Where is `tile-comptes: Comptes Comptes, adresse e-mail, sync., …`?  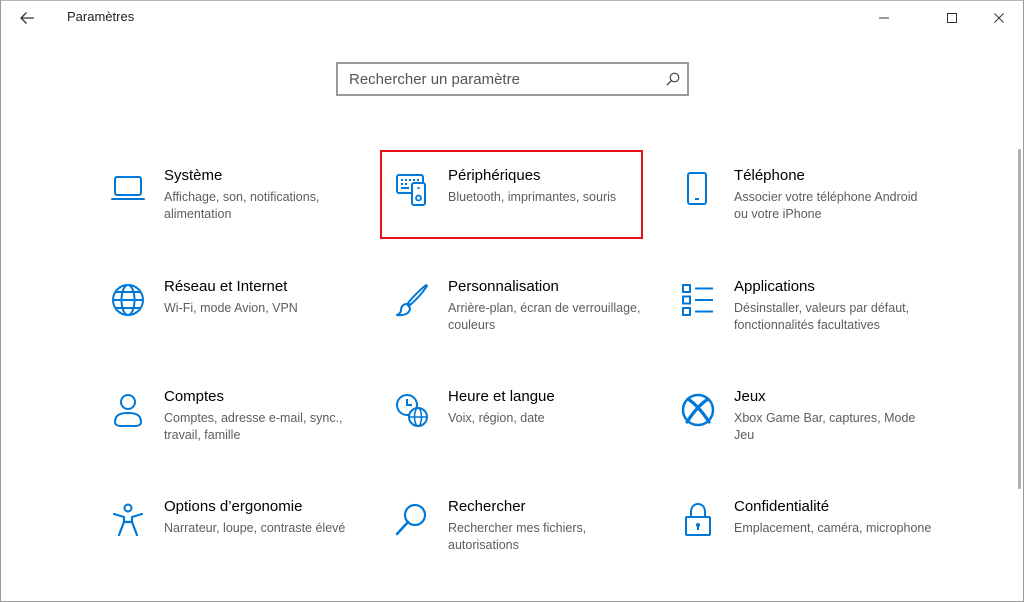
tile-comptes: Comptes Comptes, adresse e-mail, sync., … is located at coordinates (245, 433).